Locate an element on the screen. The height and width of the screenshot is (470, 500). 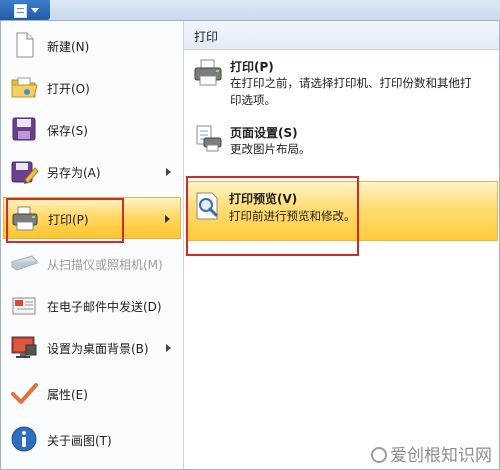
menu-item-label: 设置为桌面背景(B) is located at coordinates (98, 349).